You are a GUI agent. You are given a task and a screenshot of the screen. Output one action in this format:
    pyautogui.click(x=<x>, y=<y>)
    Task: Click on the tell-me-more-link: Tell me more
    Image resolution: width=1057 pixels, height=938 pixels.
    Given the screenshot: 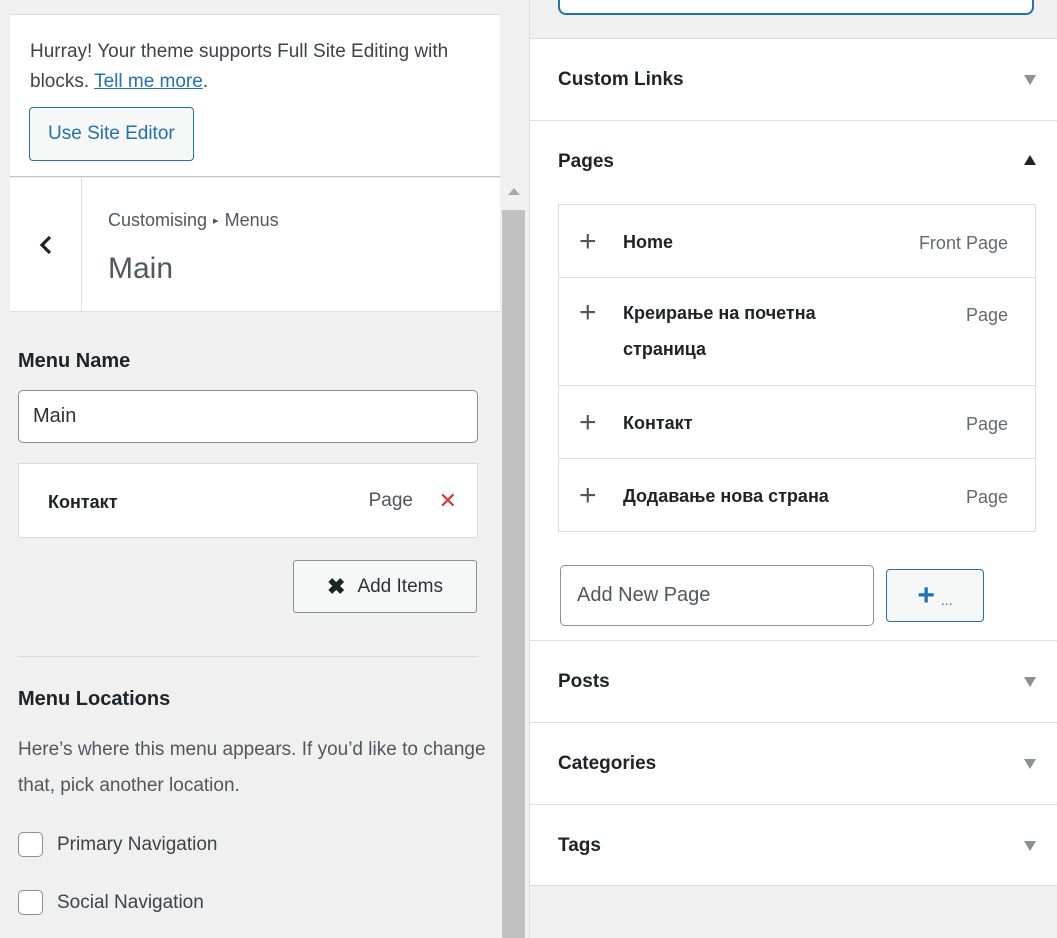 What is the action you would take?
    pyautogui.click(x=148, y=81)
    